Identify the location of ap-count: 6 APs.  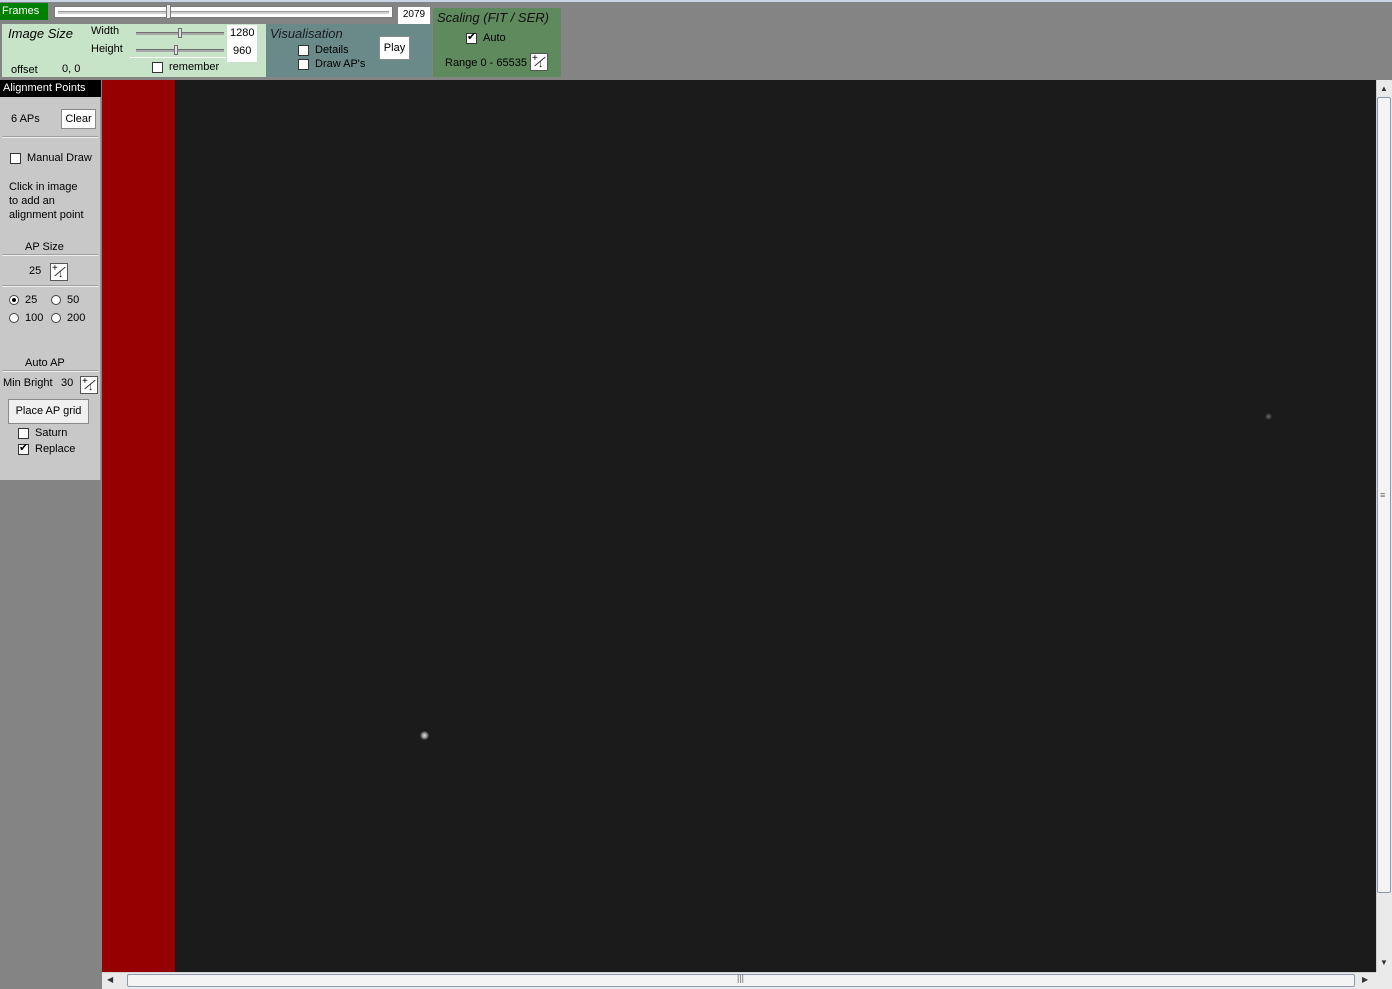
(25, 119).